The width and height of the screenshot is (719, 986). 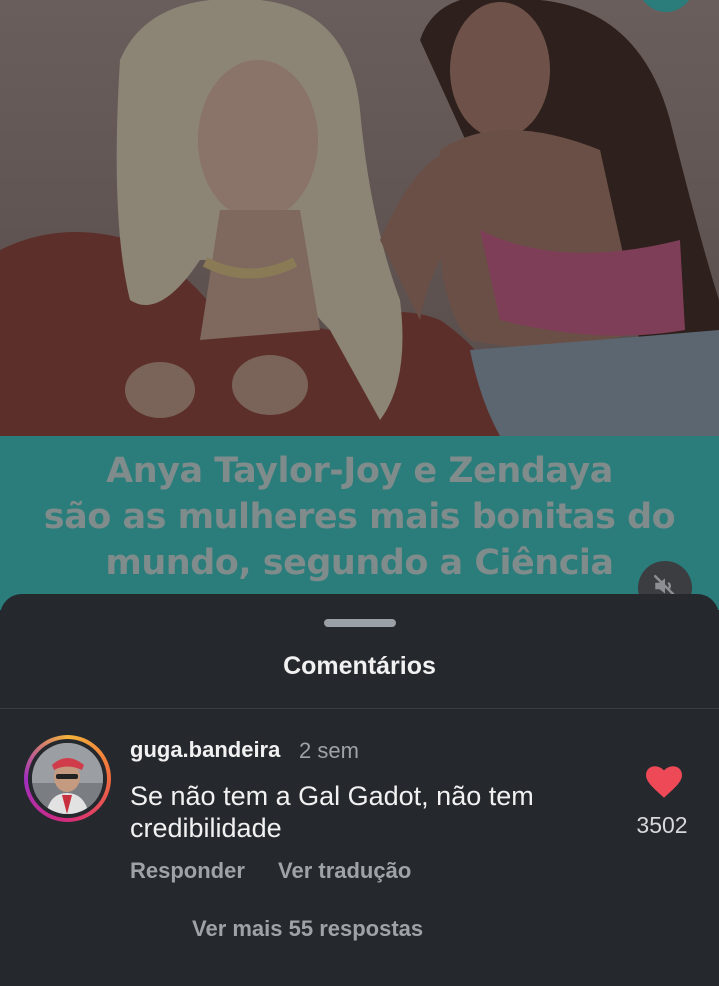 What do you see at coordinates (307, 929) in the screenshot?
I see `view-more-replies-button: Ver mais 55 respostas` at bounding box center [307, 929].